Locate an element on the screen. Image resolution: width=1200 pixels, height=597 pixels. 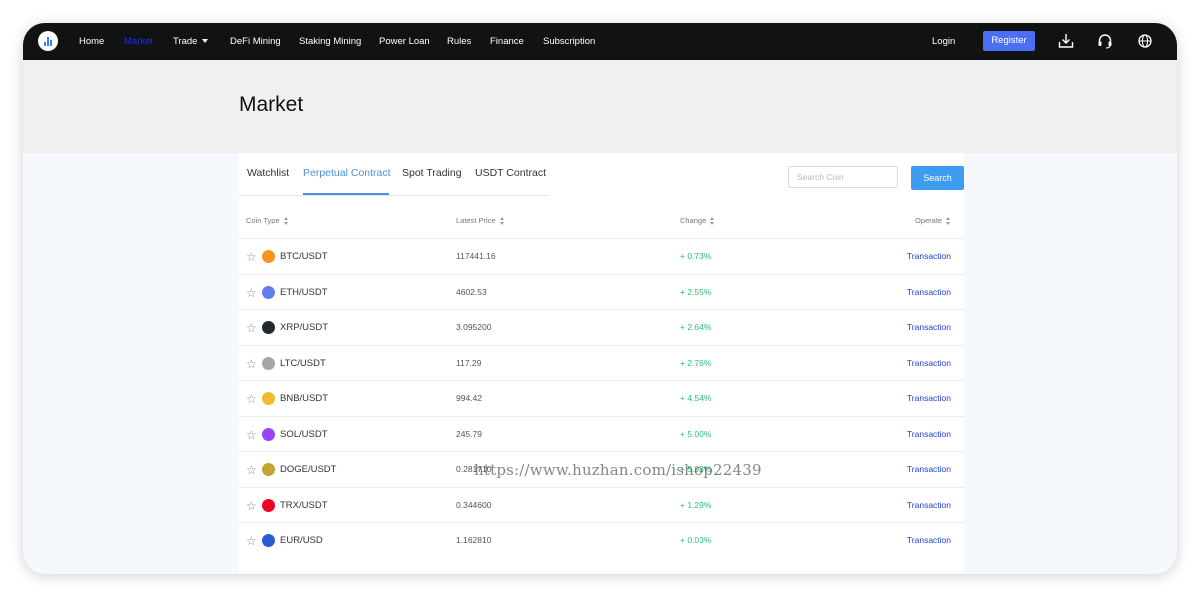
column-header-change: Change is located at coordinates (697, 221).